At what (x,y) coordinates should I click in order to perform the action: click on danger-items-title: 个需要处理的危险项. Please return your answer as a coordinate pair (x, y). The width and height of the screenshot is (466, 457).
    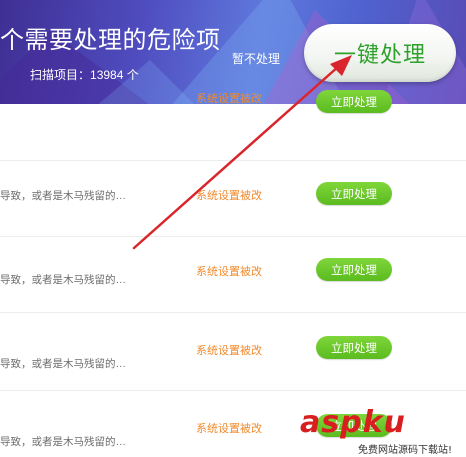
    Looking at the image, I should click on (110, 40).